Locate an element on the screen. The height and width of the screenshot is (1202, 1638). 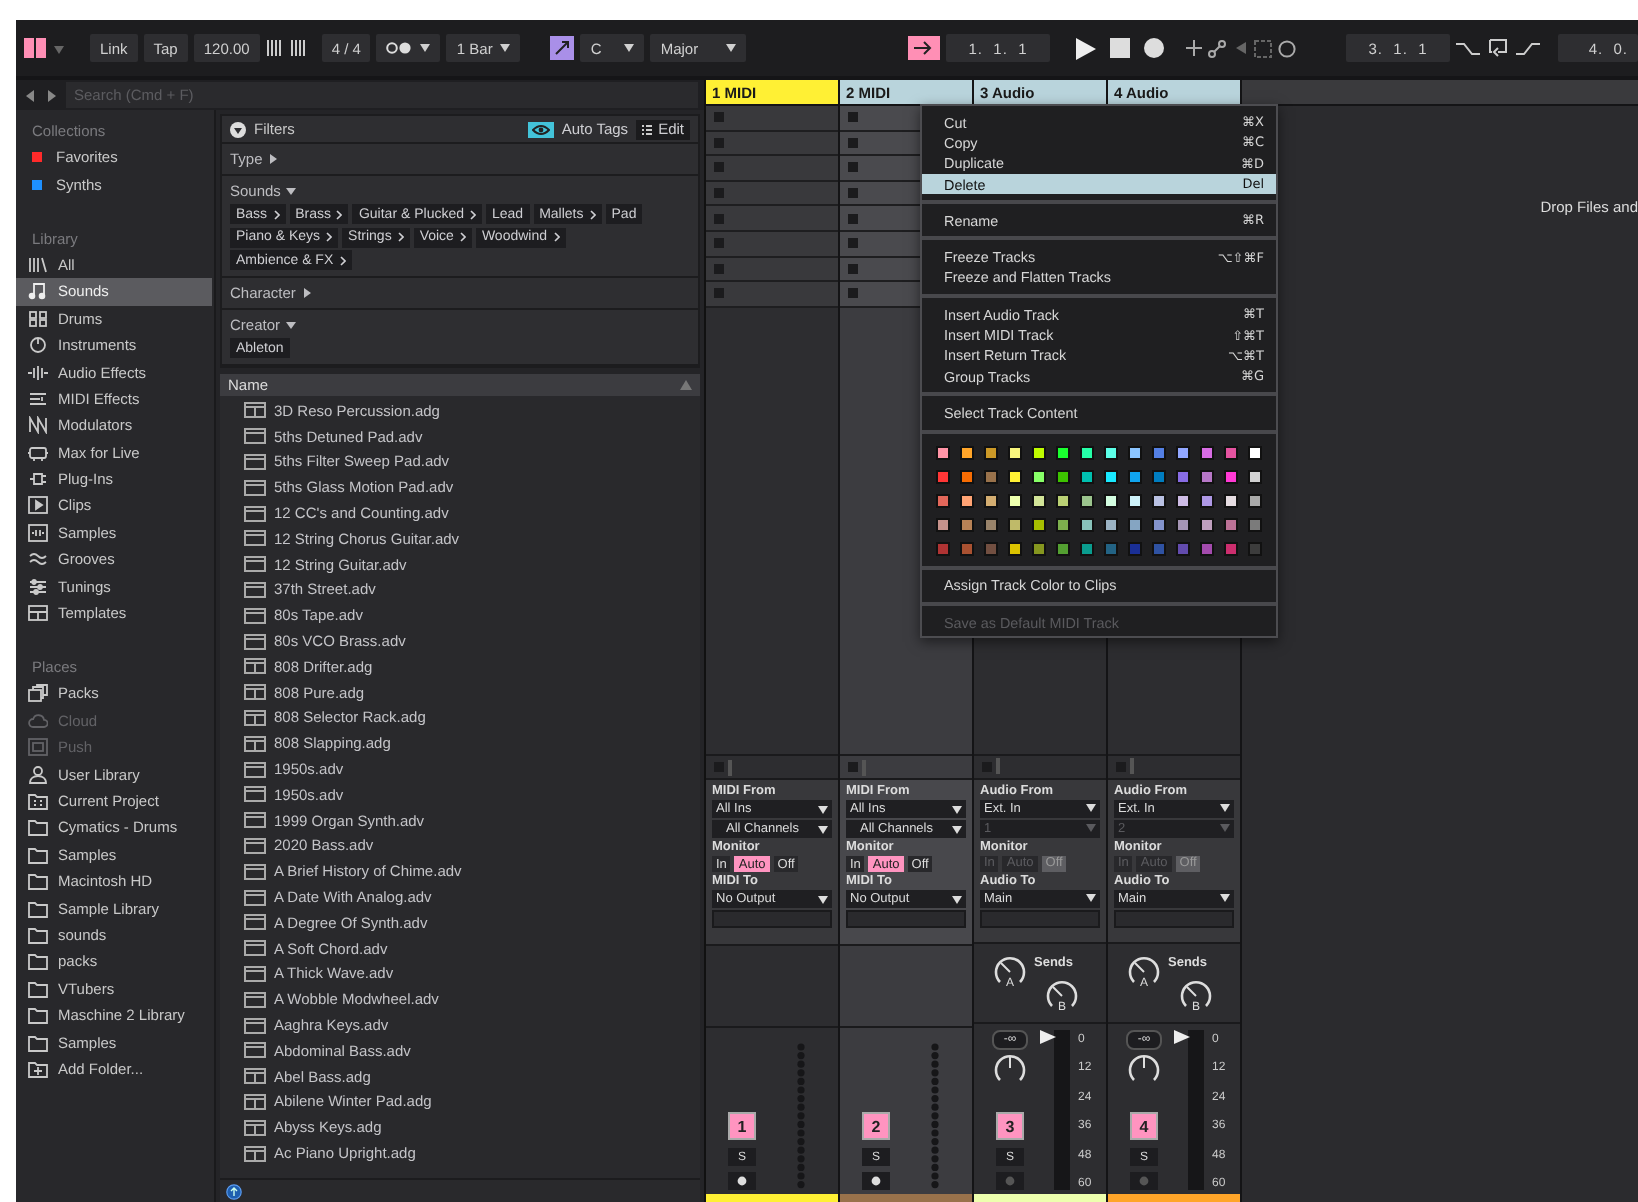
record-icon is located at coordinates (1154, 48).